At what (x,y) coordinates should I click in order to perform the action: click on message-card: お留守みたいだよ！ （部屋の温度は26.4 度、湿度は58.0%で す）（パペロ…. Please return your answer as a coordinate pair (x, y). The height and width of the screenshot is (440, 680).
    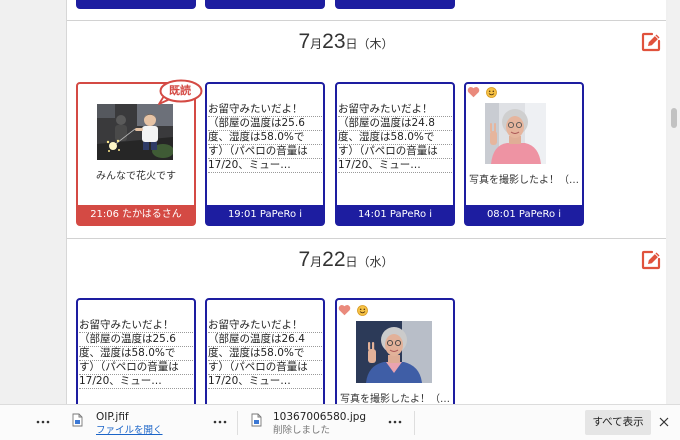
    Looking at the image, I should click on (265, 351).